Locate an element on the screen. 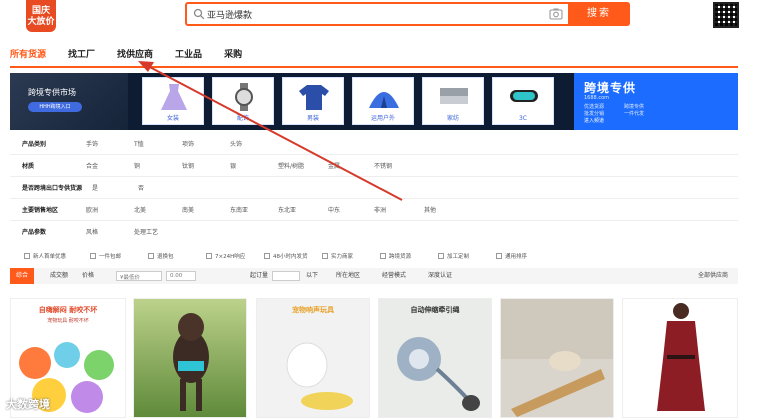  sort-business-mode: 经营模式 is located at coordinates (394, 276).